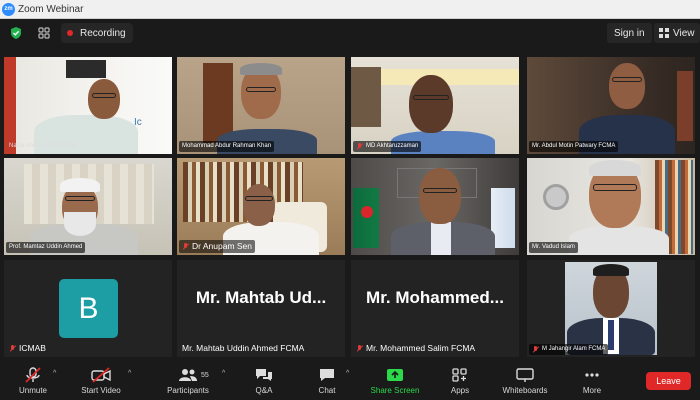 This screenshot has height=400, width=700. What do you see at coordinates (574, 349) in the screenshot?
I see `participant-name: M Jahangir Alam FCMA` at bounding box center [574, 349].